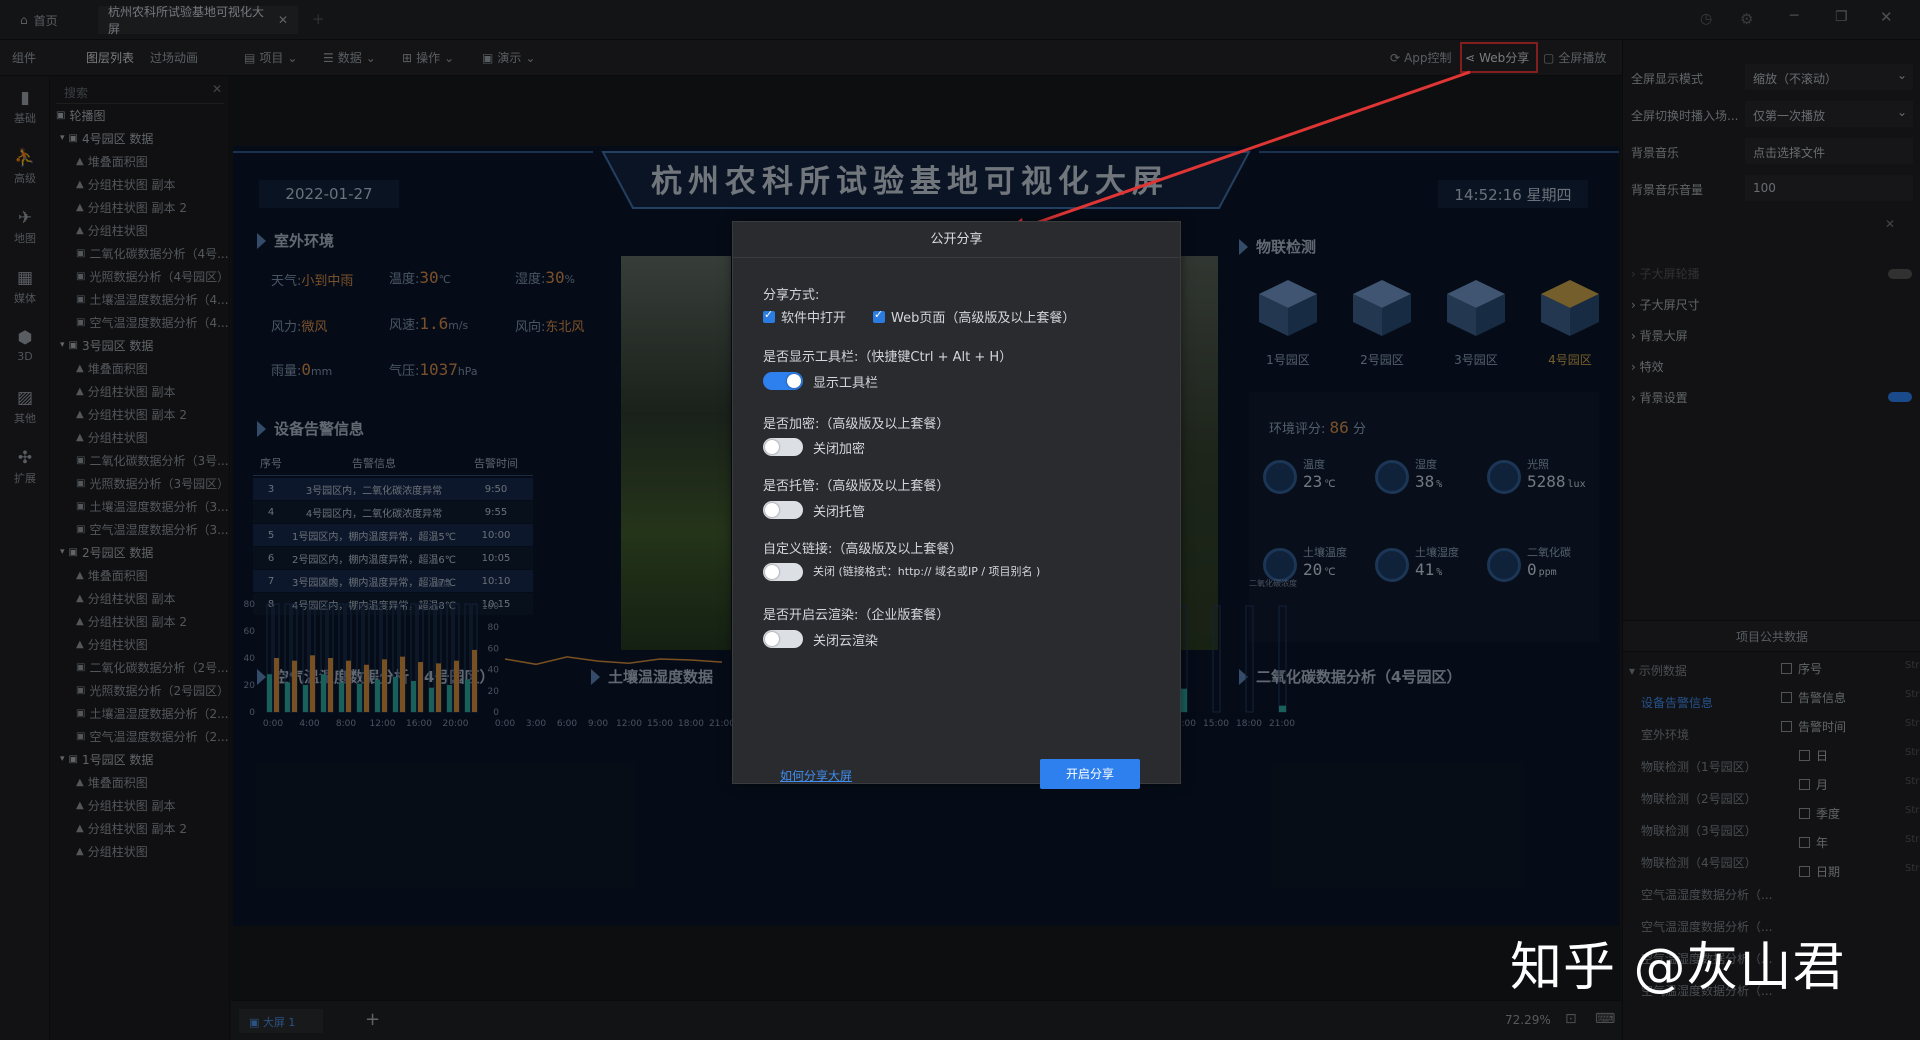 The height and width of the screenshot is (1040, 1920). What do you see at coordinates (783, 572) in the screenshot?
I see `custom-link-toggle` at bounding box center [783, 572].